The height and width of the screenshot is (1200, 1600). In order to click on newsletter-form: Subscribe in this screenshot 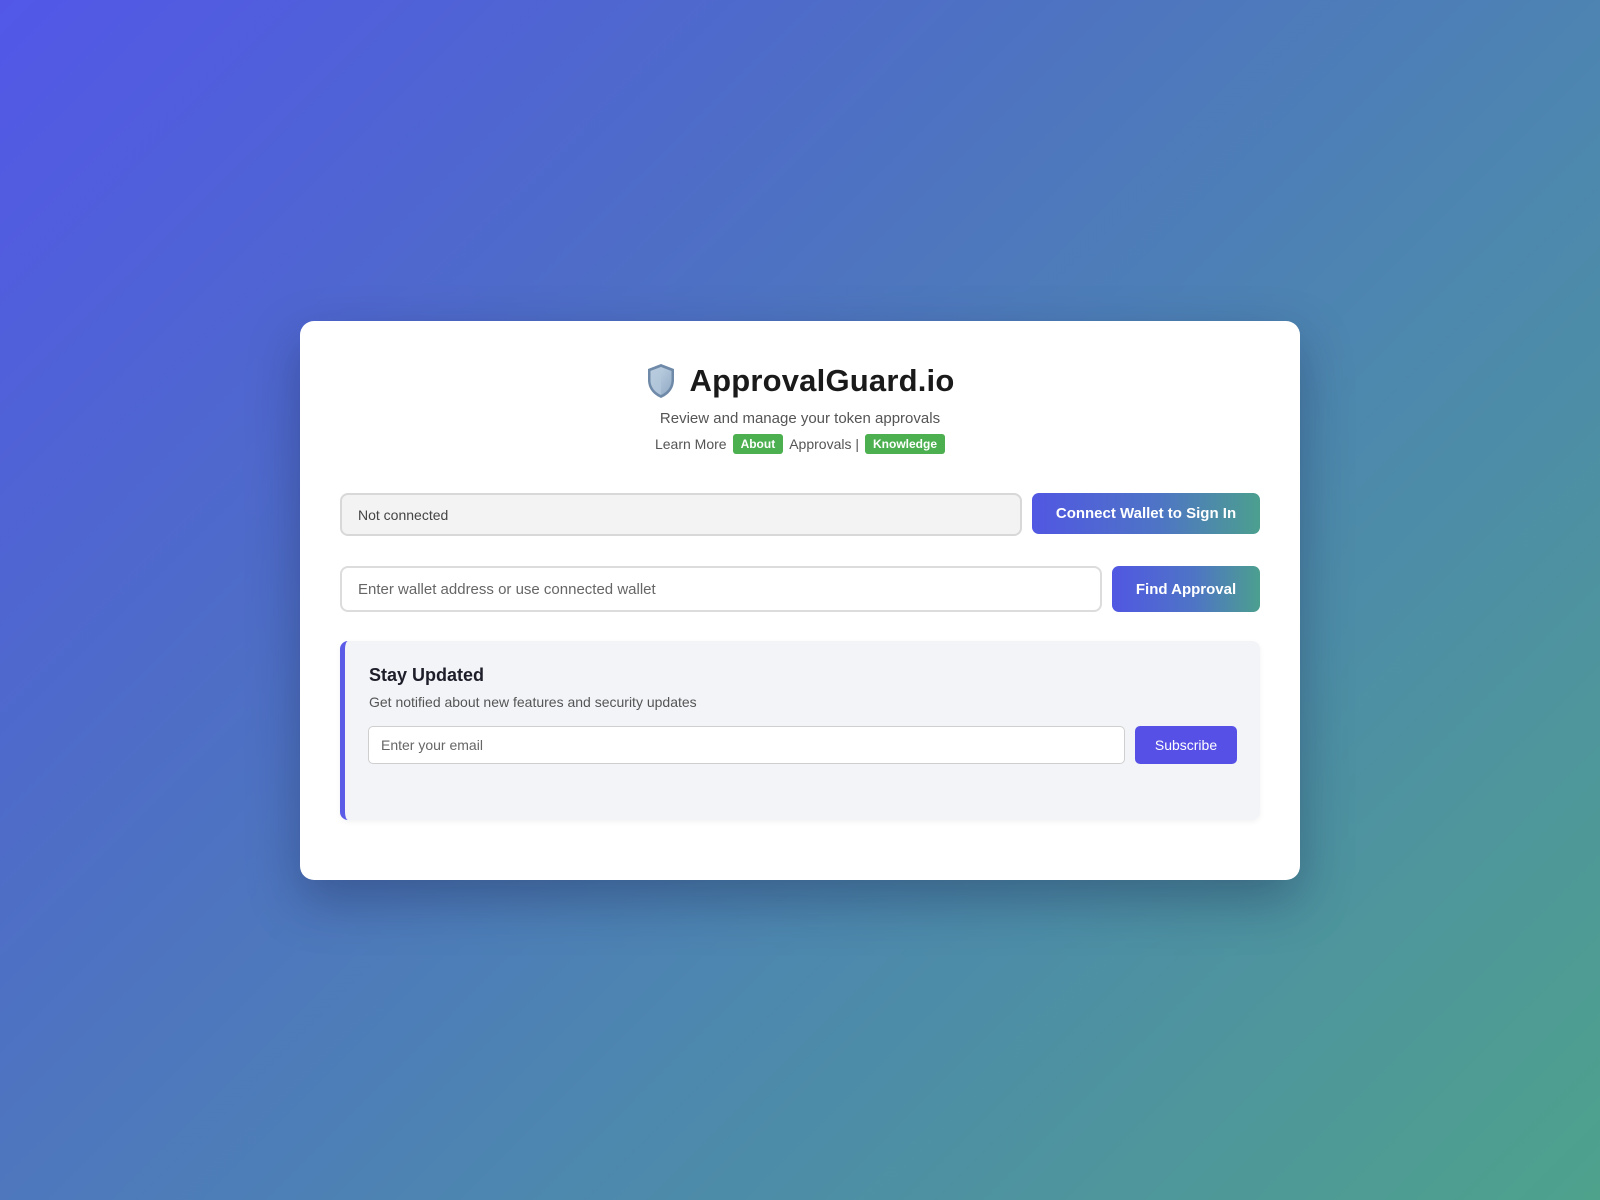, I will do `click(803, 745)`.